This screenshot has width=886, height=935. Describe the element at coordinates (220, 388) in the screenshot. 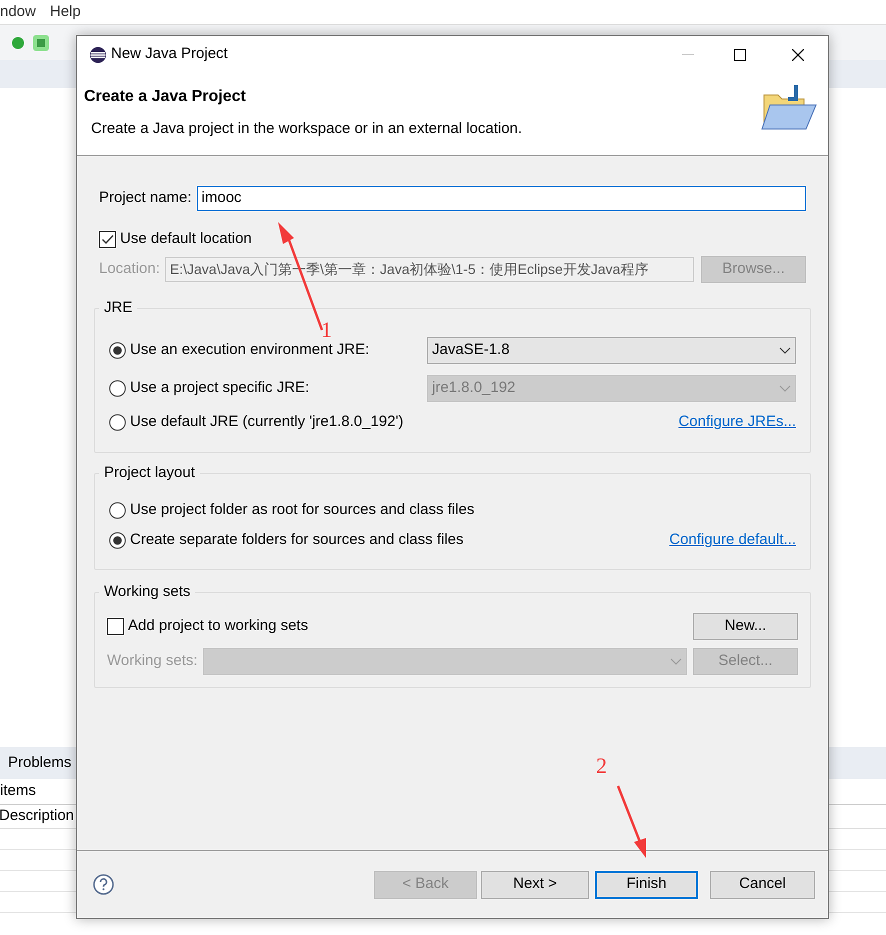

I see `radio-label: Use a project specific JRE:` at that location.